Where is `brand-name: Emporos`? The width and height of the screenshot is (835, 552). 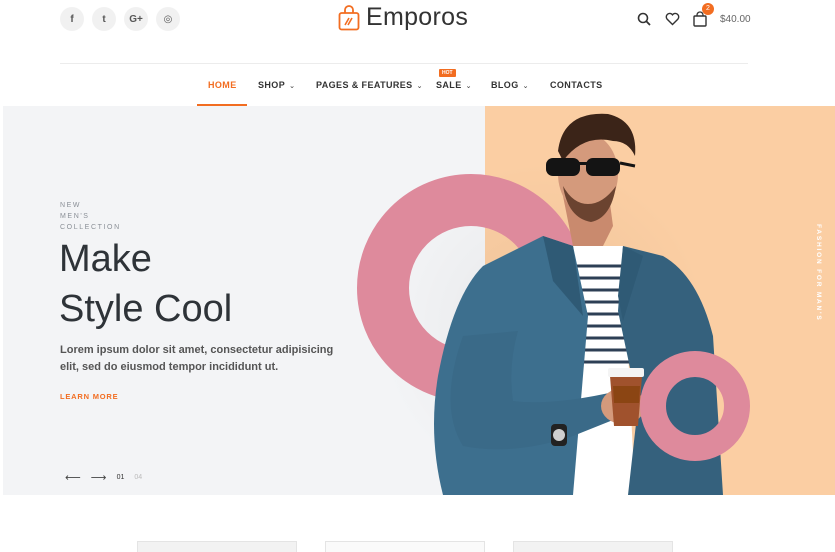
brand-name: Emporos is located at coordinates (417, 17).